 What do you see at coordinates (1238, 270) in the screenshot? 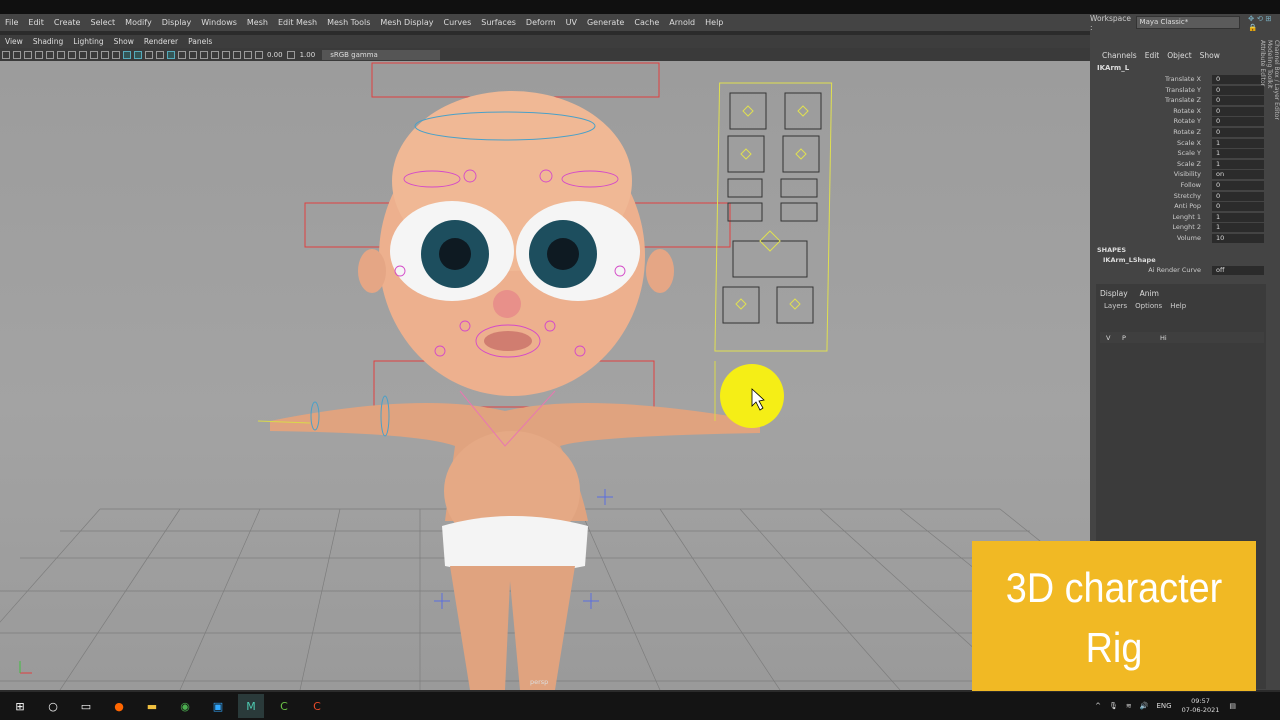
I see `channel-value: off` at bounding box center [1238, 270].